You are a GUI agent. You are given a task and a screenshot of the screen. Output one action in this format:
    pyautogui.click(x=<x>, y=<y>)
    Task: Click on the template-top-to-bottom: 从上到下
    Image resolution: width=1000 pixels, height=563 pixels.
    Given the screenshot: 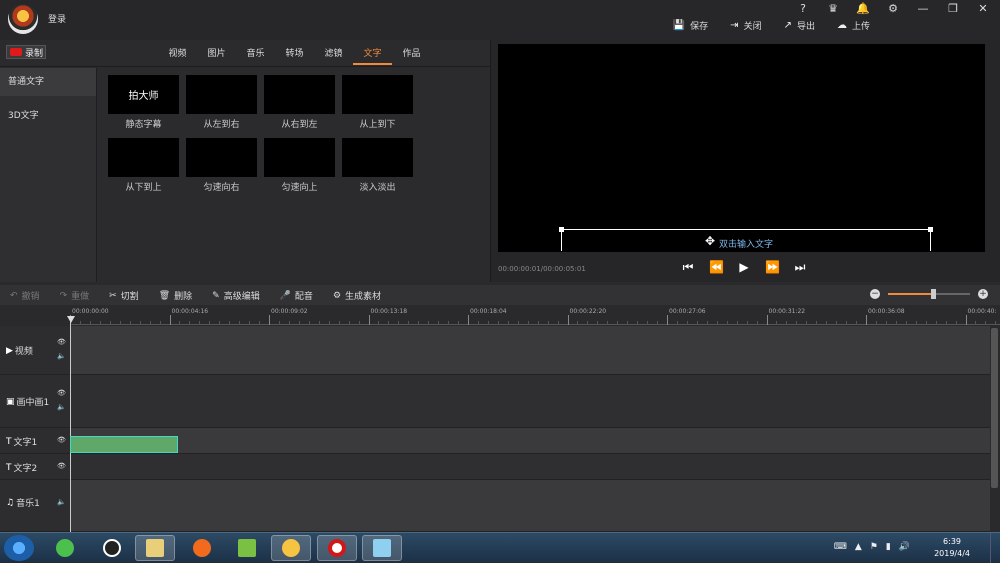 What is the action you would take?
    pyautogui.click(x=377, y=102)
    